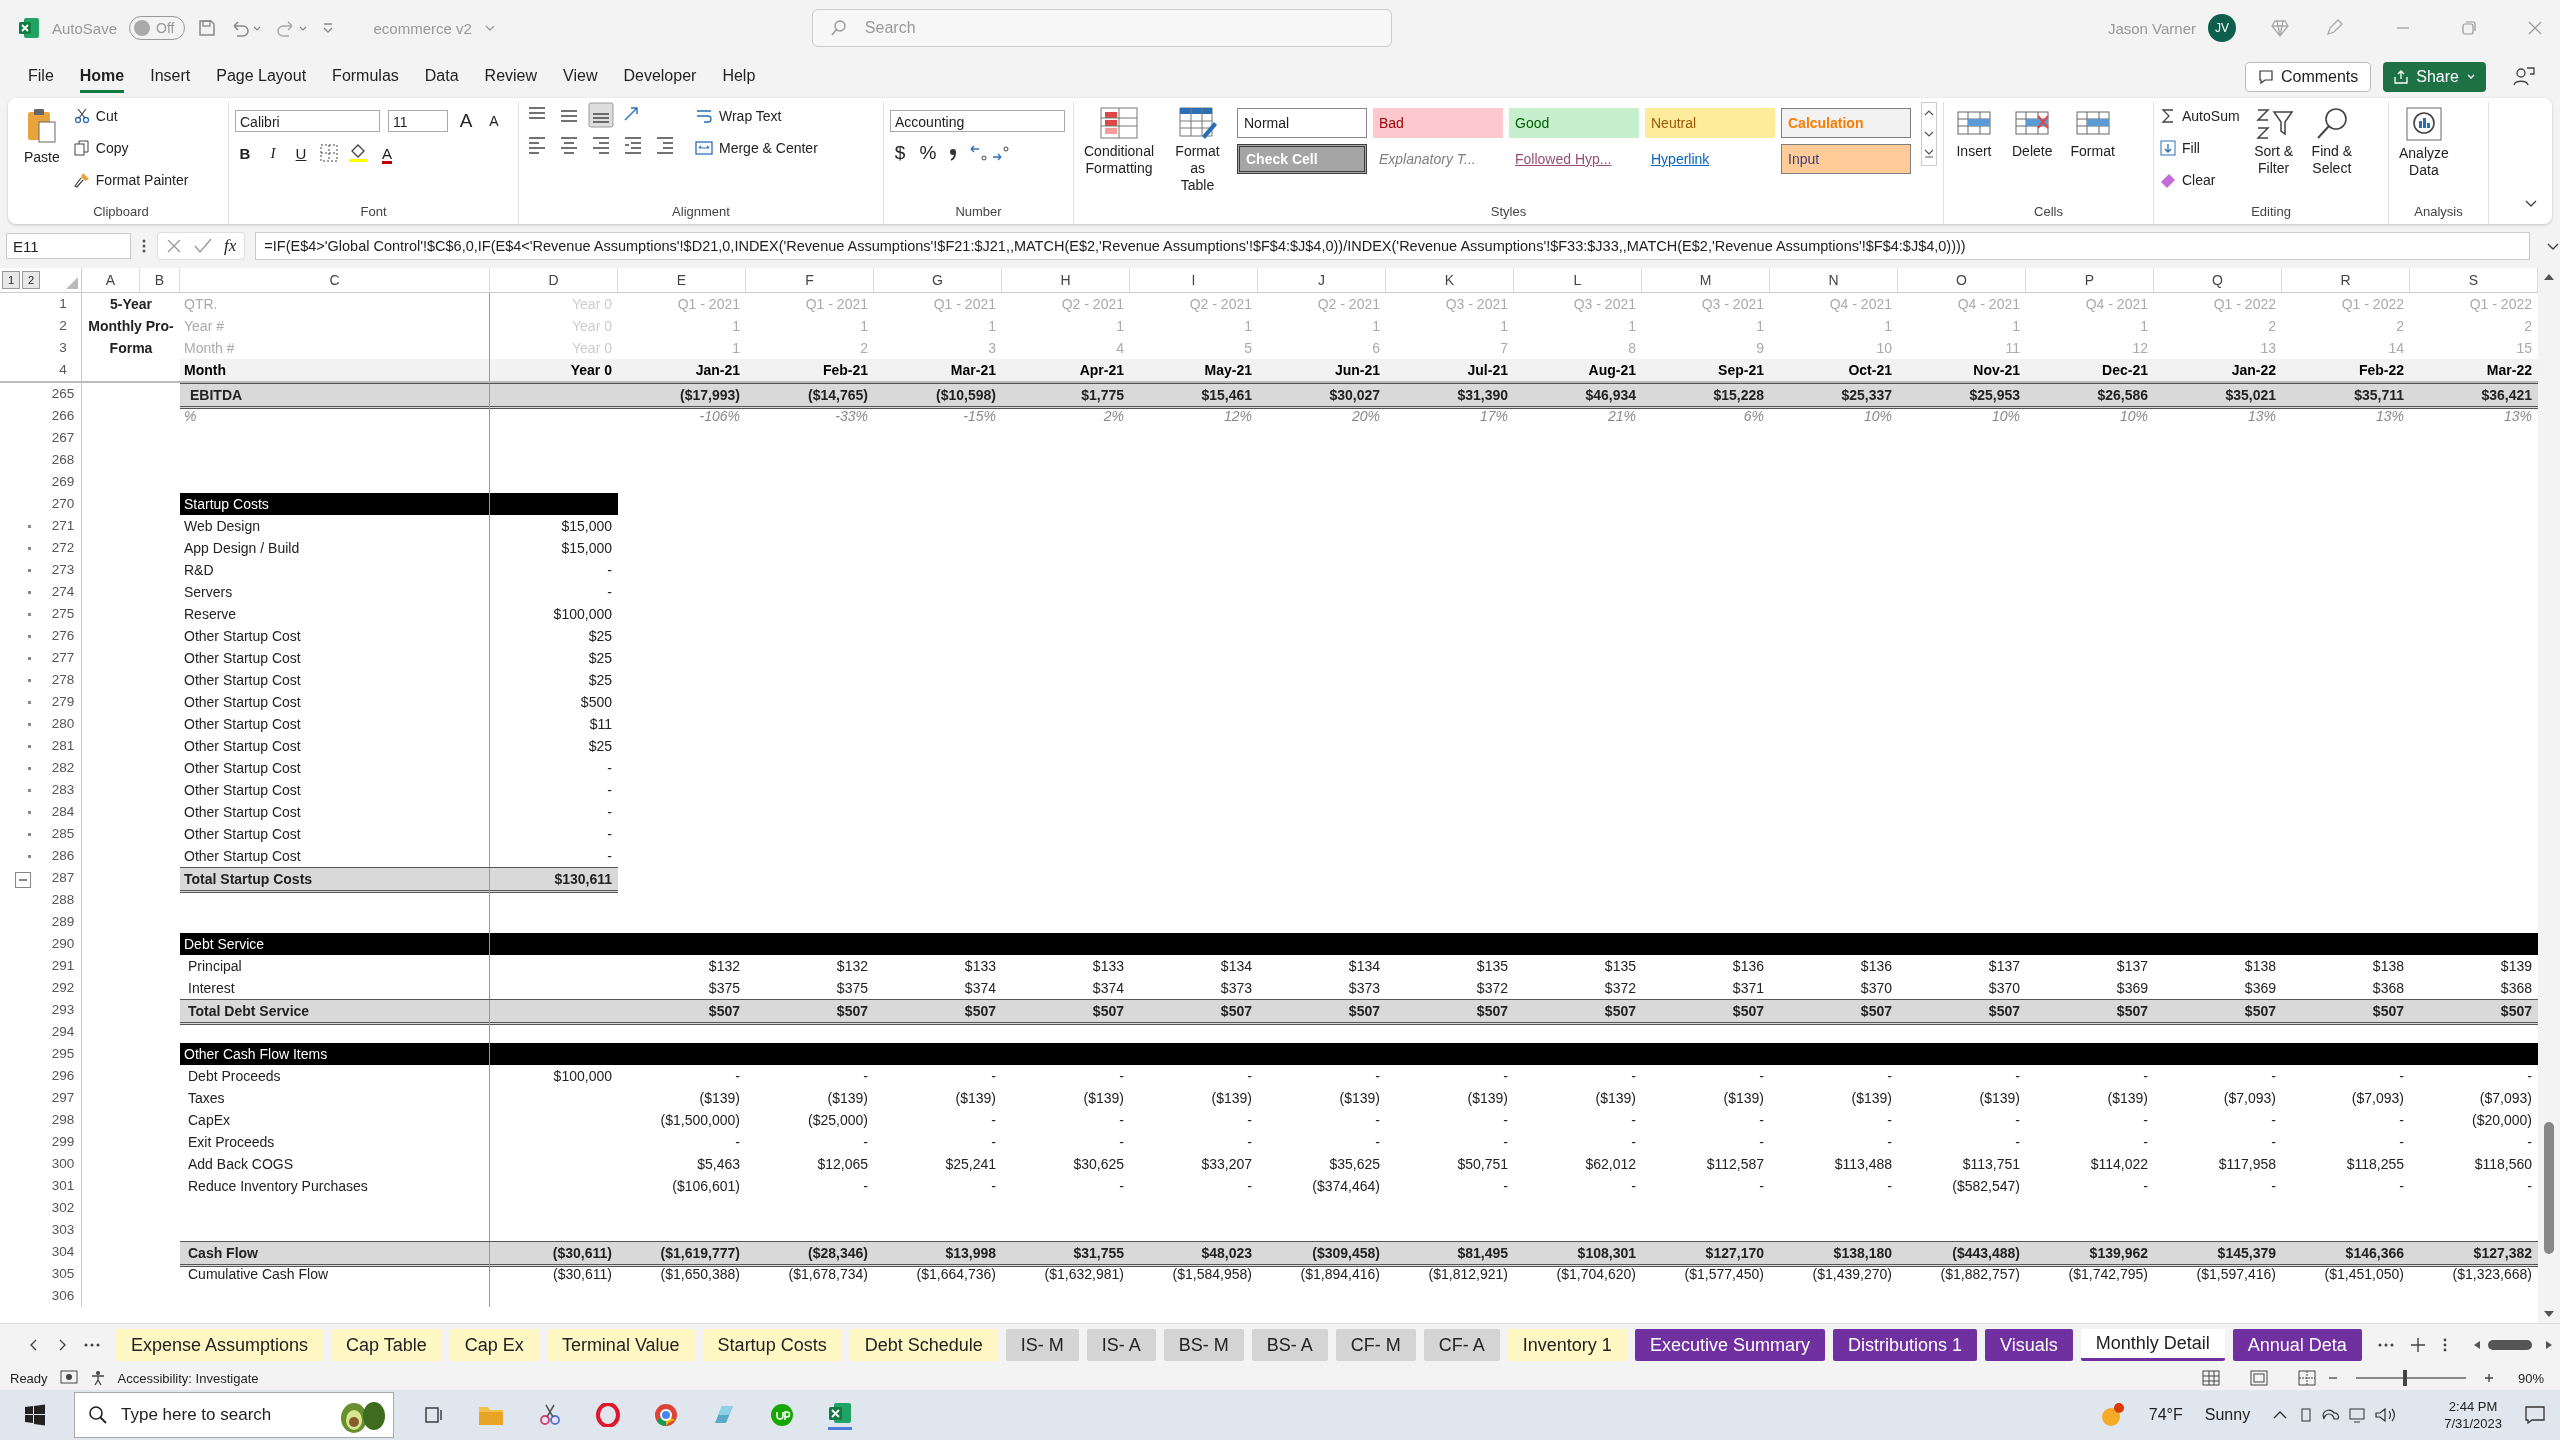  I want to click on column-header: M, so click(1706, 280).